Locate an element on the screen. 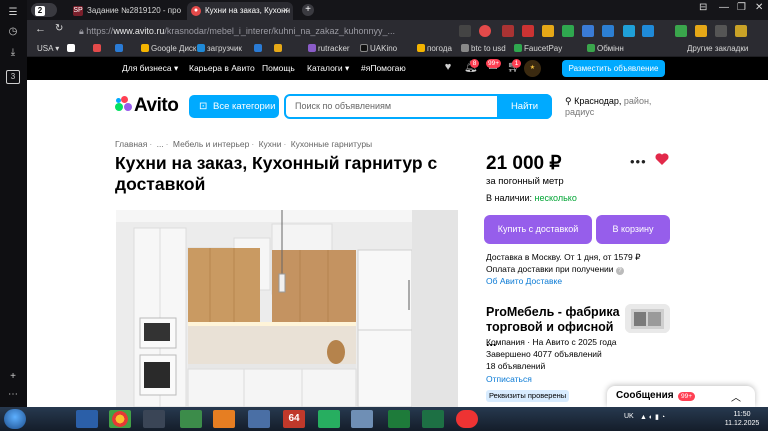  download-icon is located at coordinates (681, 31).